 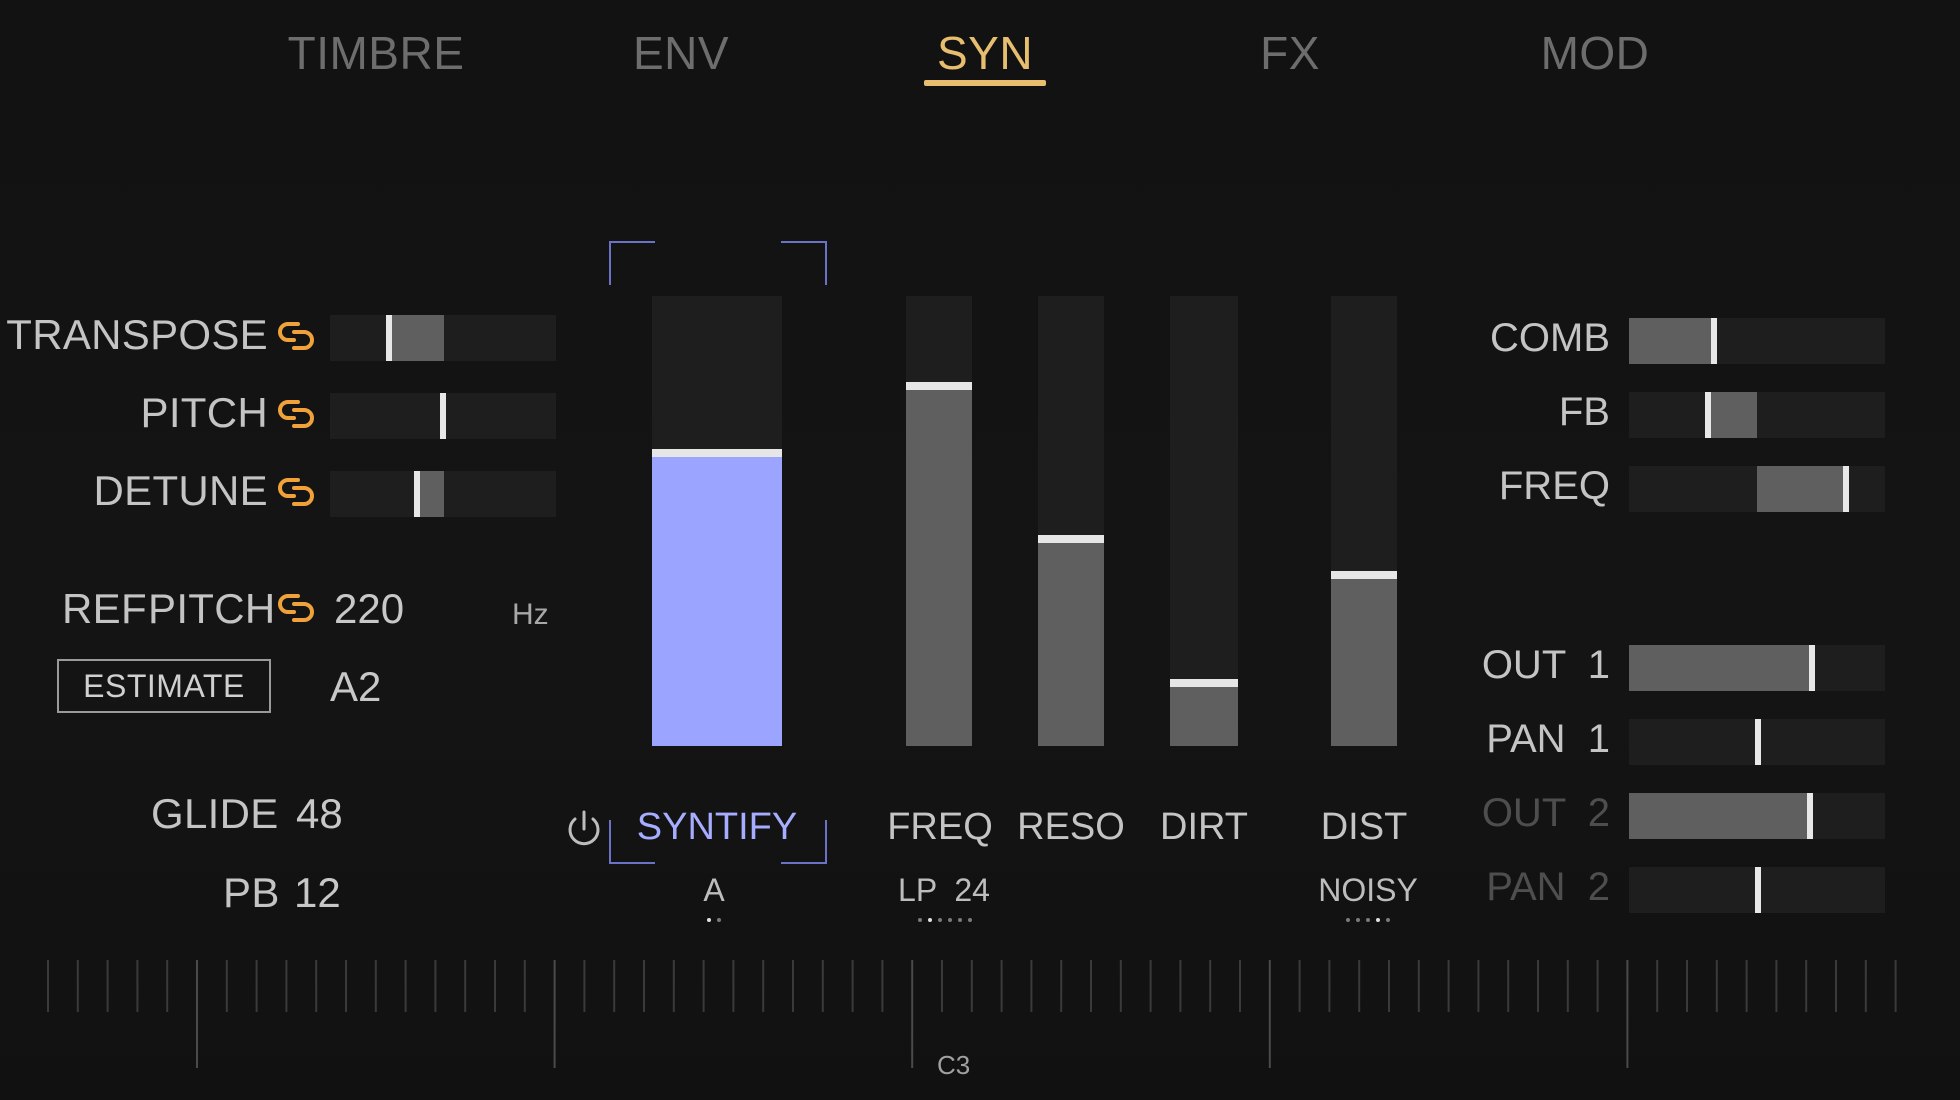 What do you see at coordinates (1290, 53) in the screenshot?
I see `tab-fx: FX` at bounding box center [1290, 53].